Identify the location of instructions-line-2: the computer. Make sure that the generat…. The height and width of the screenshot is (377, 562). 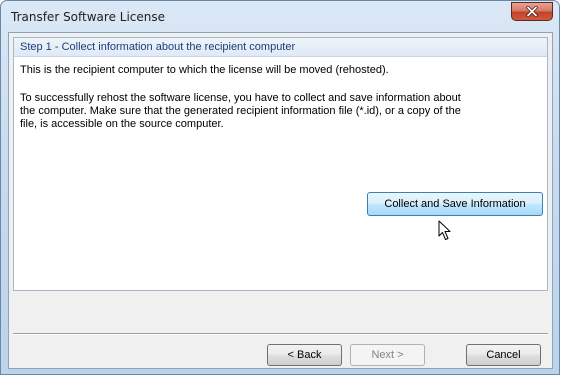
(240, 111).